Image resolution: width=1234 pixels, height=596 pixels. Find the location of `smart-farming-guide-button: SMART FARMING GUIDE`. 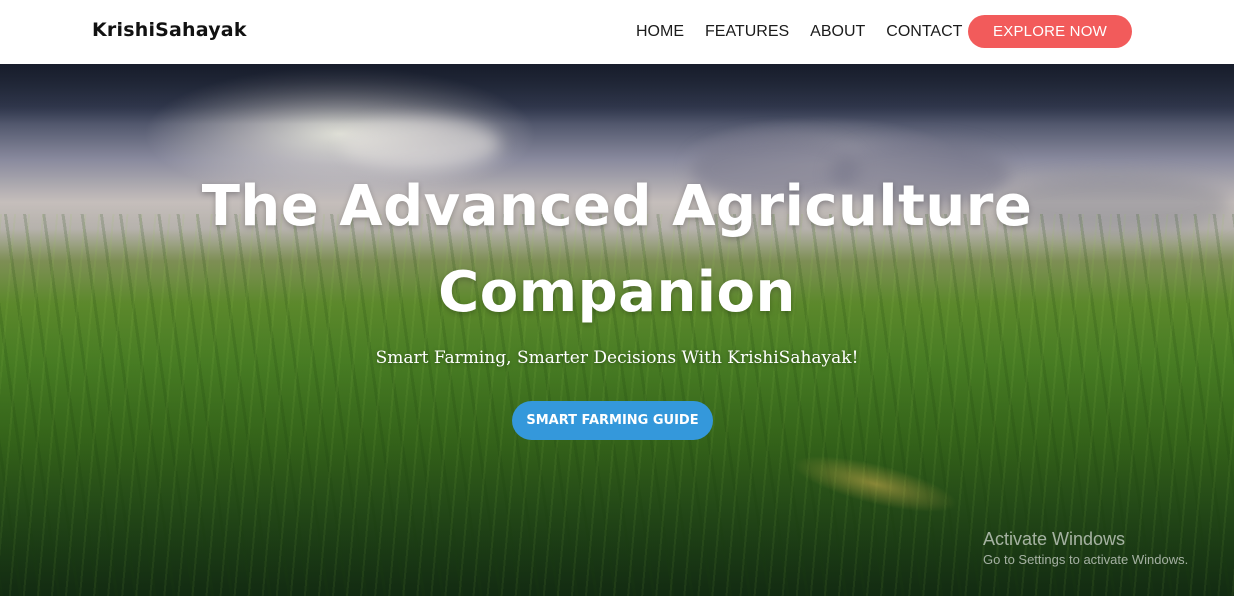

smart-farming-guide-button: SMART FARMING GUIDE is located at coordinates (612, 420).